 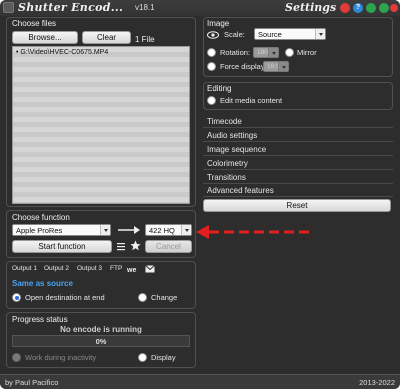 I want to click on choose-files-title: Choose files, so click(x=34, y=23).